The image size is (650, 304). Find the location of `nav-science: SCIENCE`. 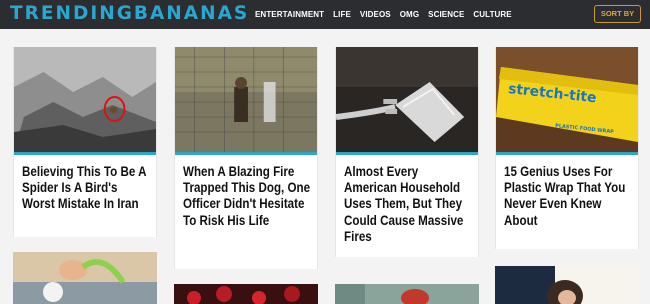

nav-science: SCIENCE is located at coordinates (446, 14).